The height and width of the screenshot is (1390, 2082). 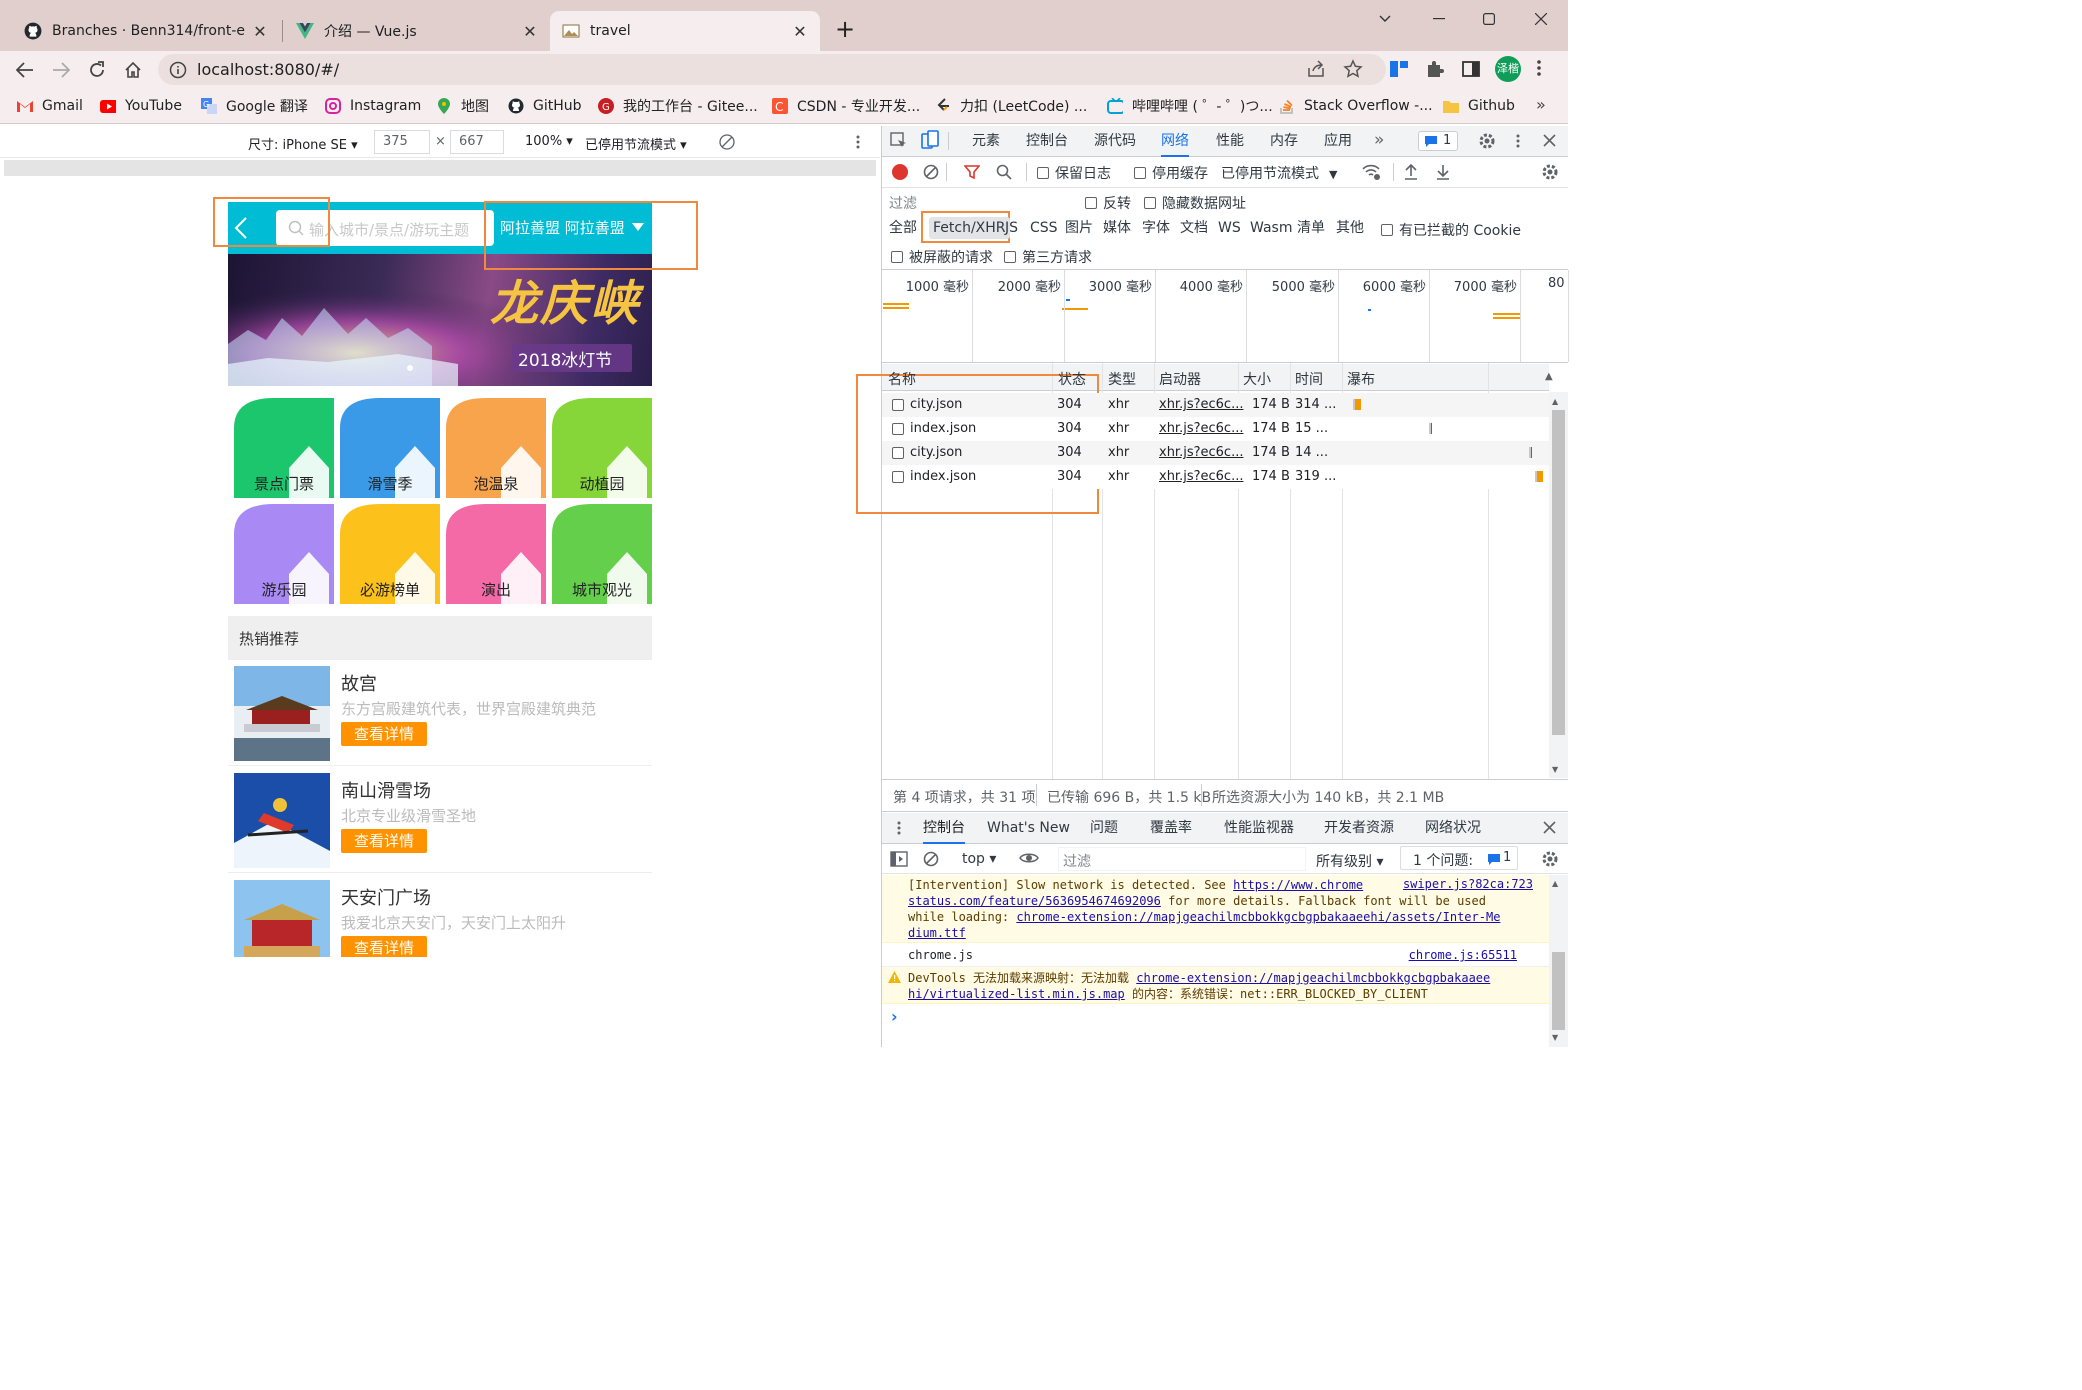 What do you see at coordinates (1435, 69) in the screenshot?
I see `extensions-puzzle-icon` at bounding box center [1435, 69].